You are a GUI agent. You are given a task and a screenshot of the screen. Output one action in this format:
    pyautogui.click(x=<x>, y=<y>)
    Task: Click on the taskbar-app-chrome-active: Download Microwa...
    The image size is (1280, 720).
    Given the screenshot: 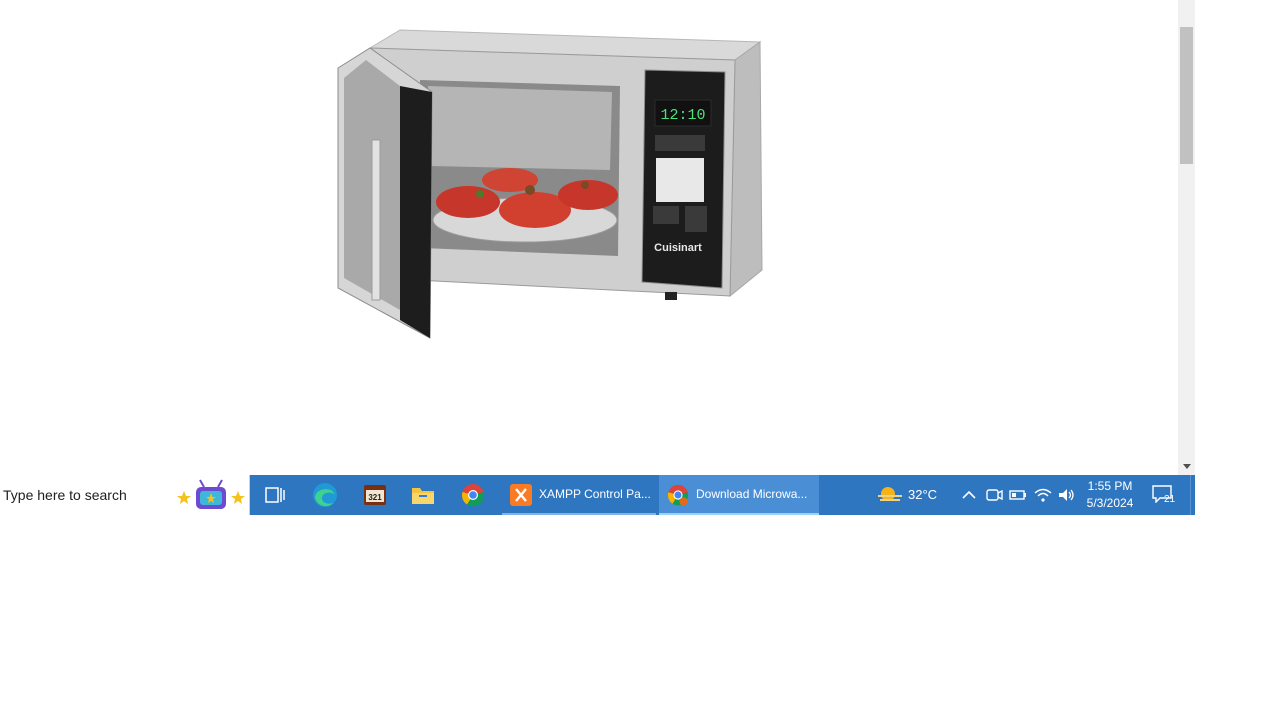 What is the action you would take?
    pyautogui.click(x=739, y=495)
    